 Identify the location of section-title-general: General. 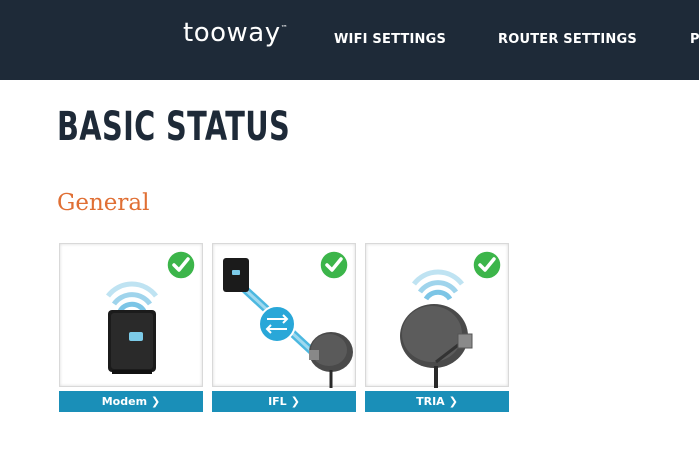
(103, 203).